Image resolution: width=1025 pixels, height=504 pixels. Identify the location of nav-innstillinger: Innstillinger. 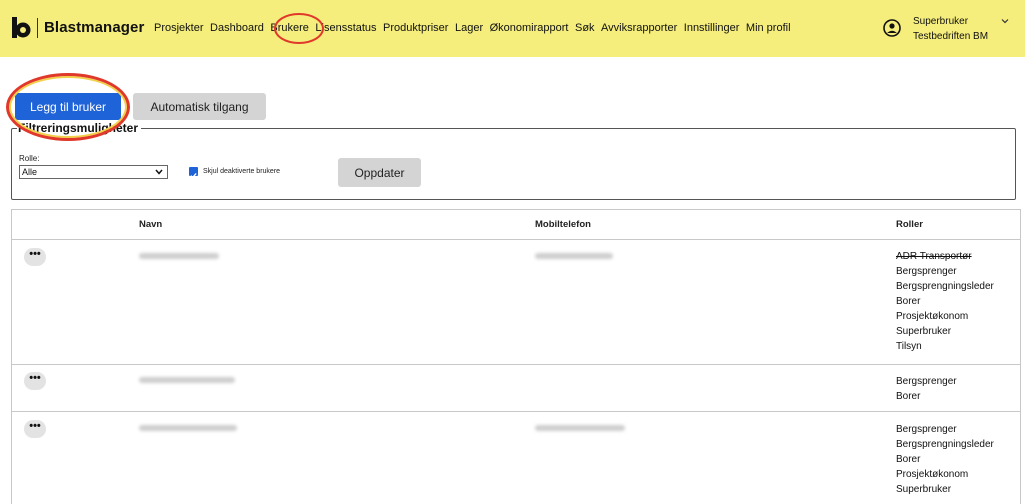
(712, 28).